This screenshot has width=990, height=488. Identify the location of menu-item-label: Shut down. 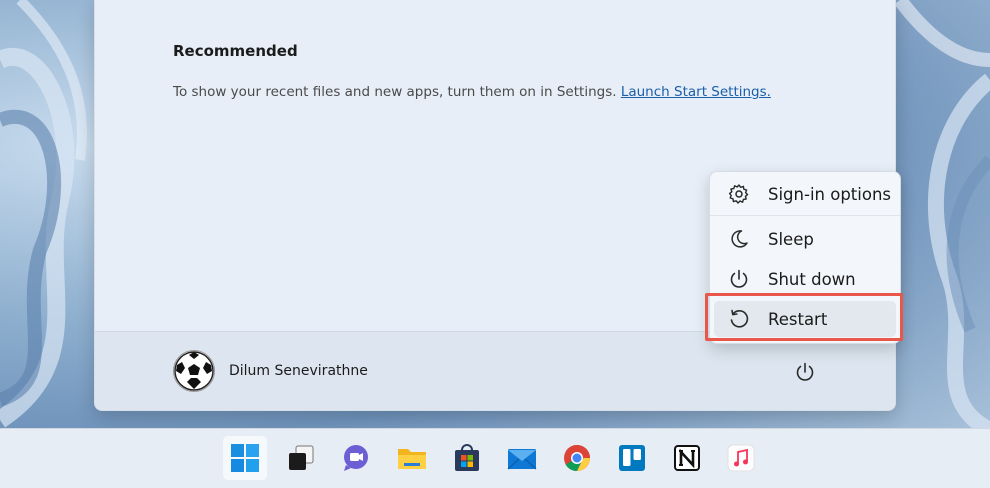
(812, 279).